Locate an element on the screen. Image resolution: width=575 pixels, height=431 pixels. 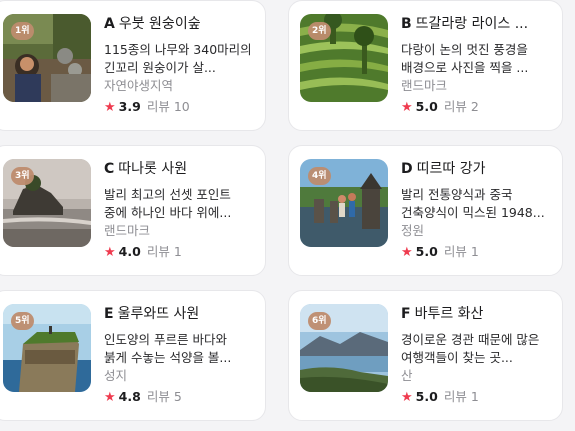
place-category: 산 is located at coordinates (407, 375).